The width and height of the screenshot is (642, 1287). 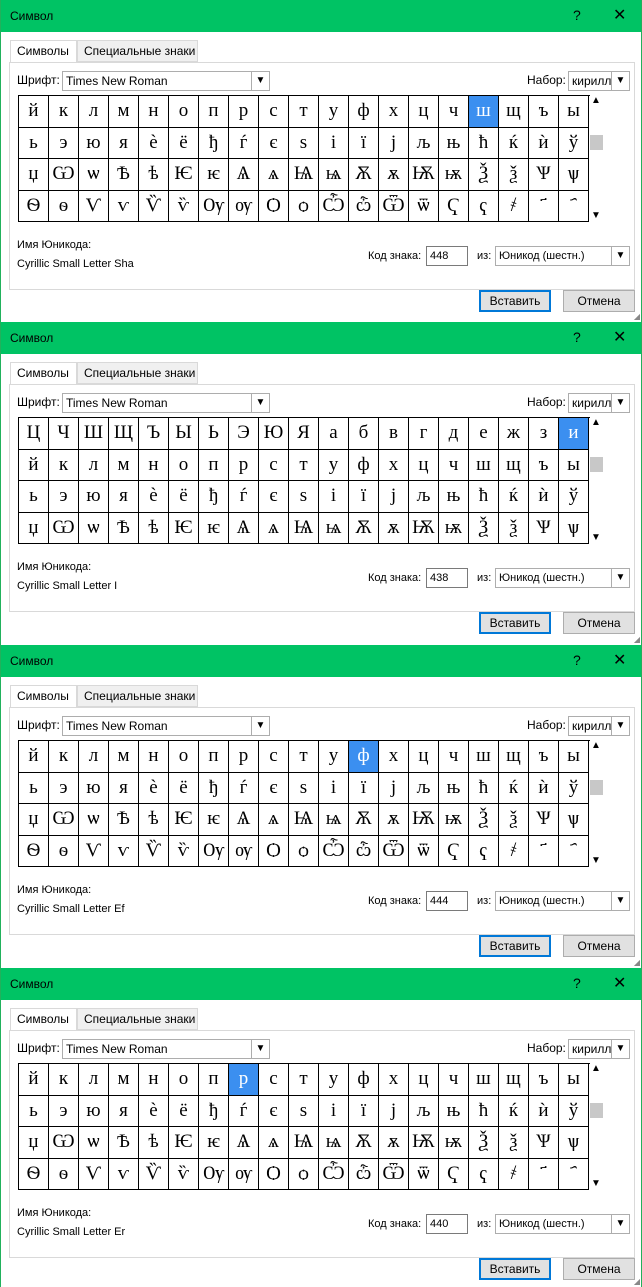 What do you see at coordinates (637, 1281) in the screenshot?
I see `resize-grip-icon: ◢` at bounding box center [637, 1281].